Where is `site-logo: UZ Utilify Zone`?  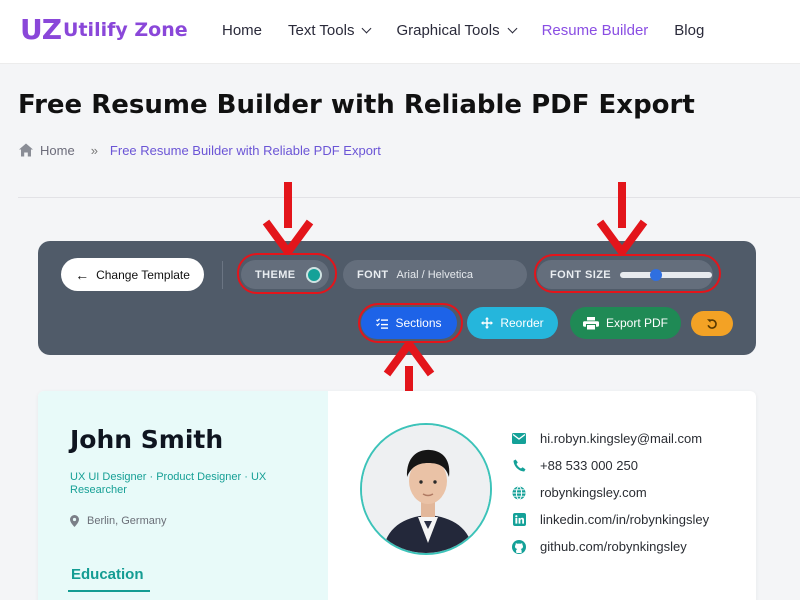 site-logo: UZ Utilify Zone is located at coordinates (104, 30).